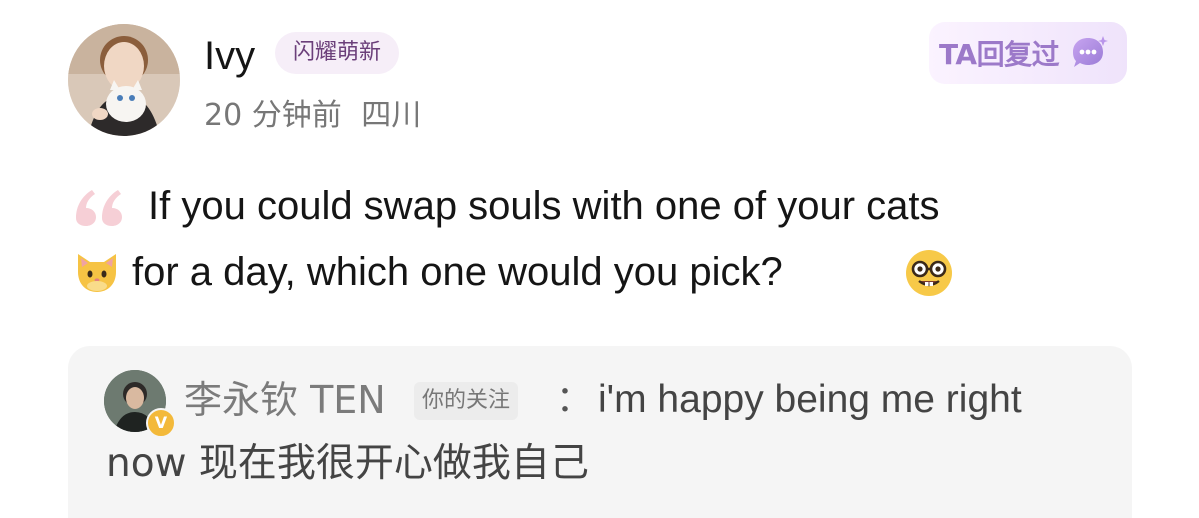  Describe the element at coordinates (1091, 51) in the screenshot. I see `chat-bubble-icon` at that location.